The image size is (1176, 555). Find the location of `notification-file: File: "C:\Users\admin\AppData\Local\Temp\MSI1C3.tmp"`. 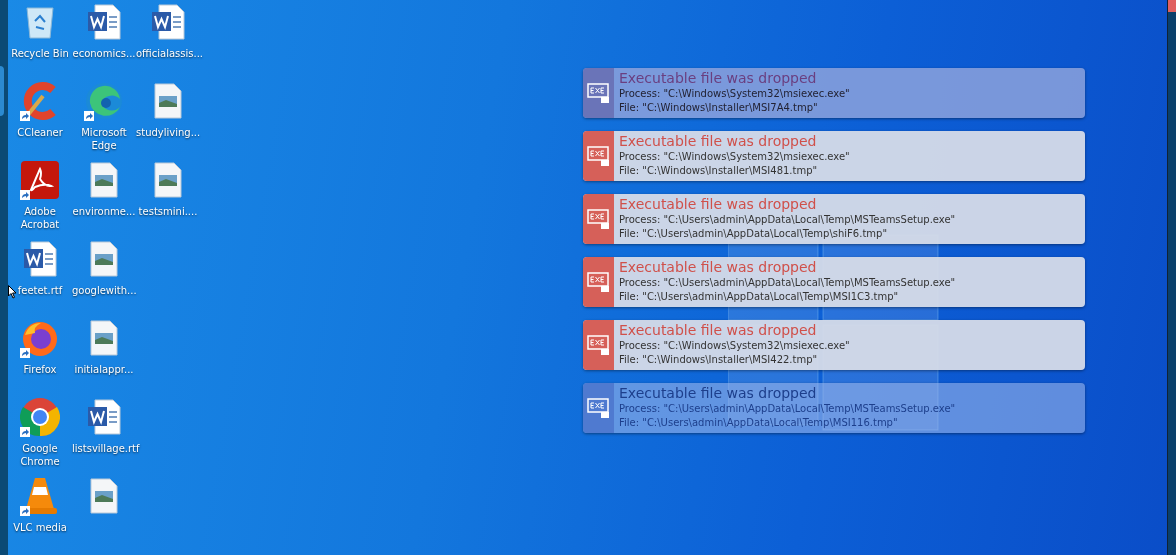

notification-file: File: "C:\Users\admin\AppData\Local\Temp\MSI1C3.tmp" is located at coordinates (759, 297).